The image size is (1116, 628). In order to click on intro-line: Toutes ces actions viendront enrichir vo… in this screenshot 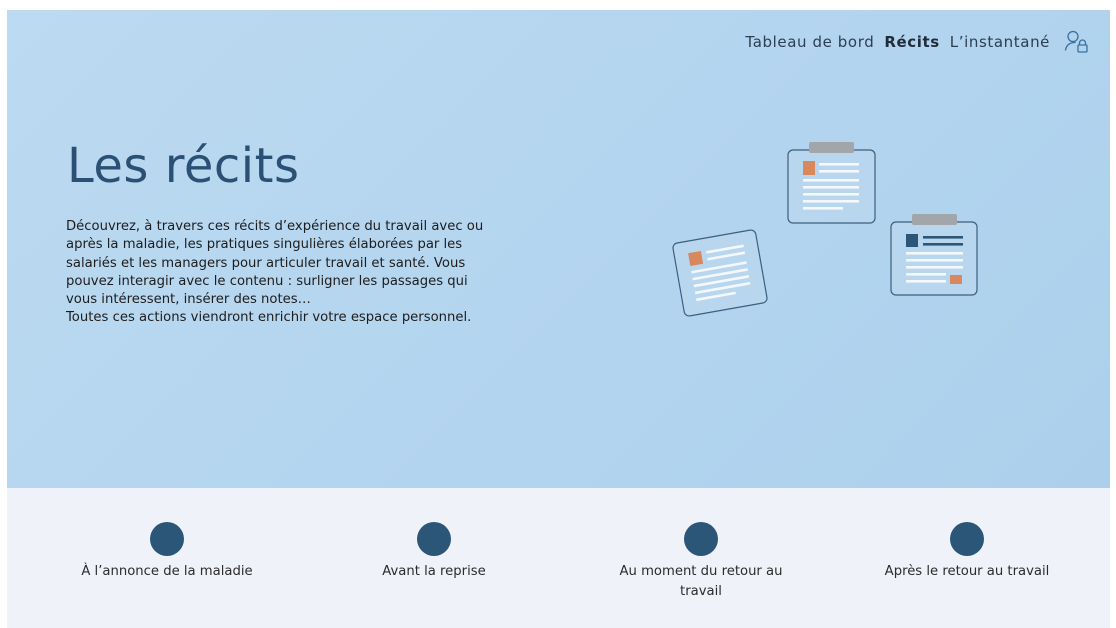, I will do `click(269, 318)`.